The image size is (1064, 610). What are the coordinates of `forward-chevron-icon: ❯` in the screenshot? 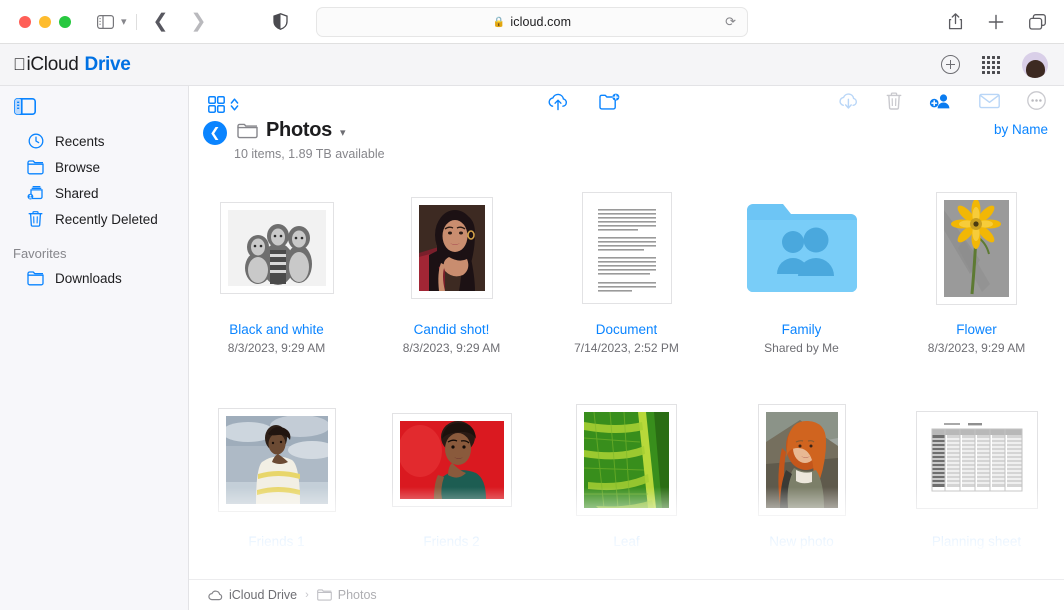 It's located at (198, 21).